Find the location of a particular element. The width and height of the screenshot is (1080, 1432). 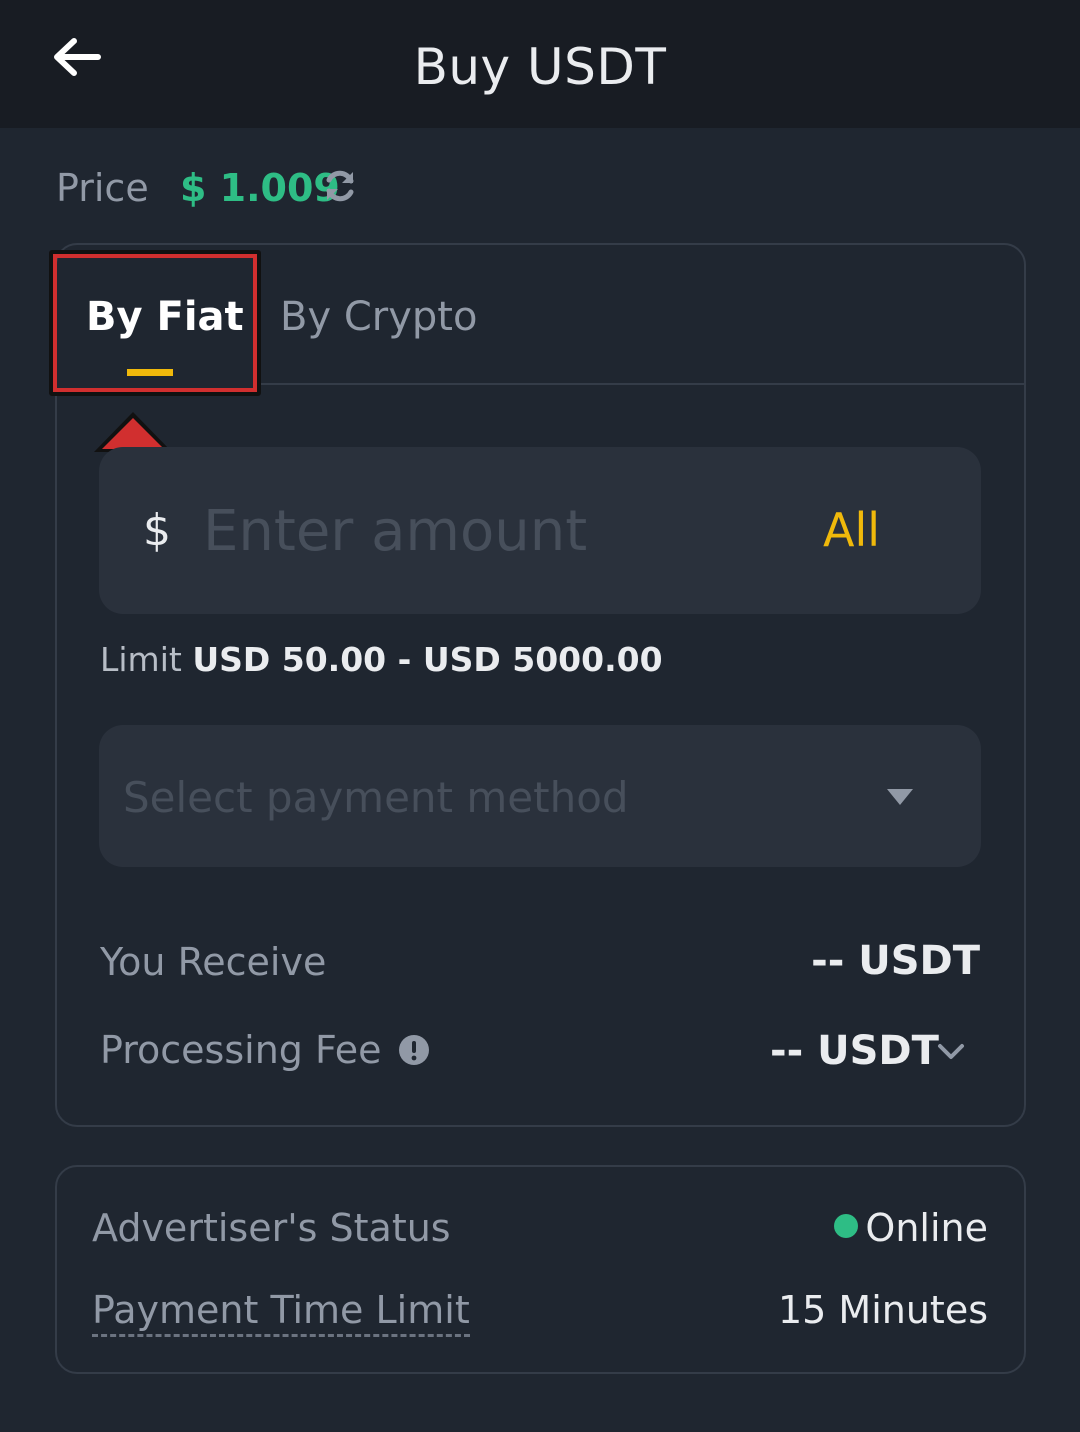

refresh-icon is located at coordinates (340, 186).